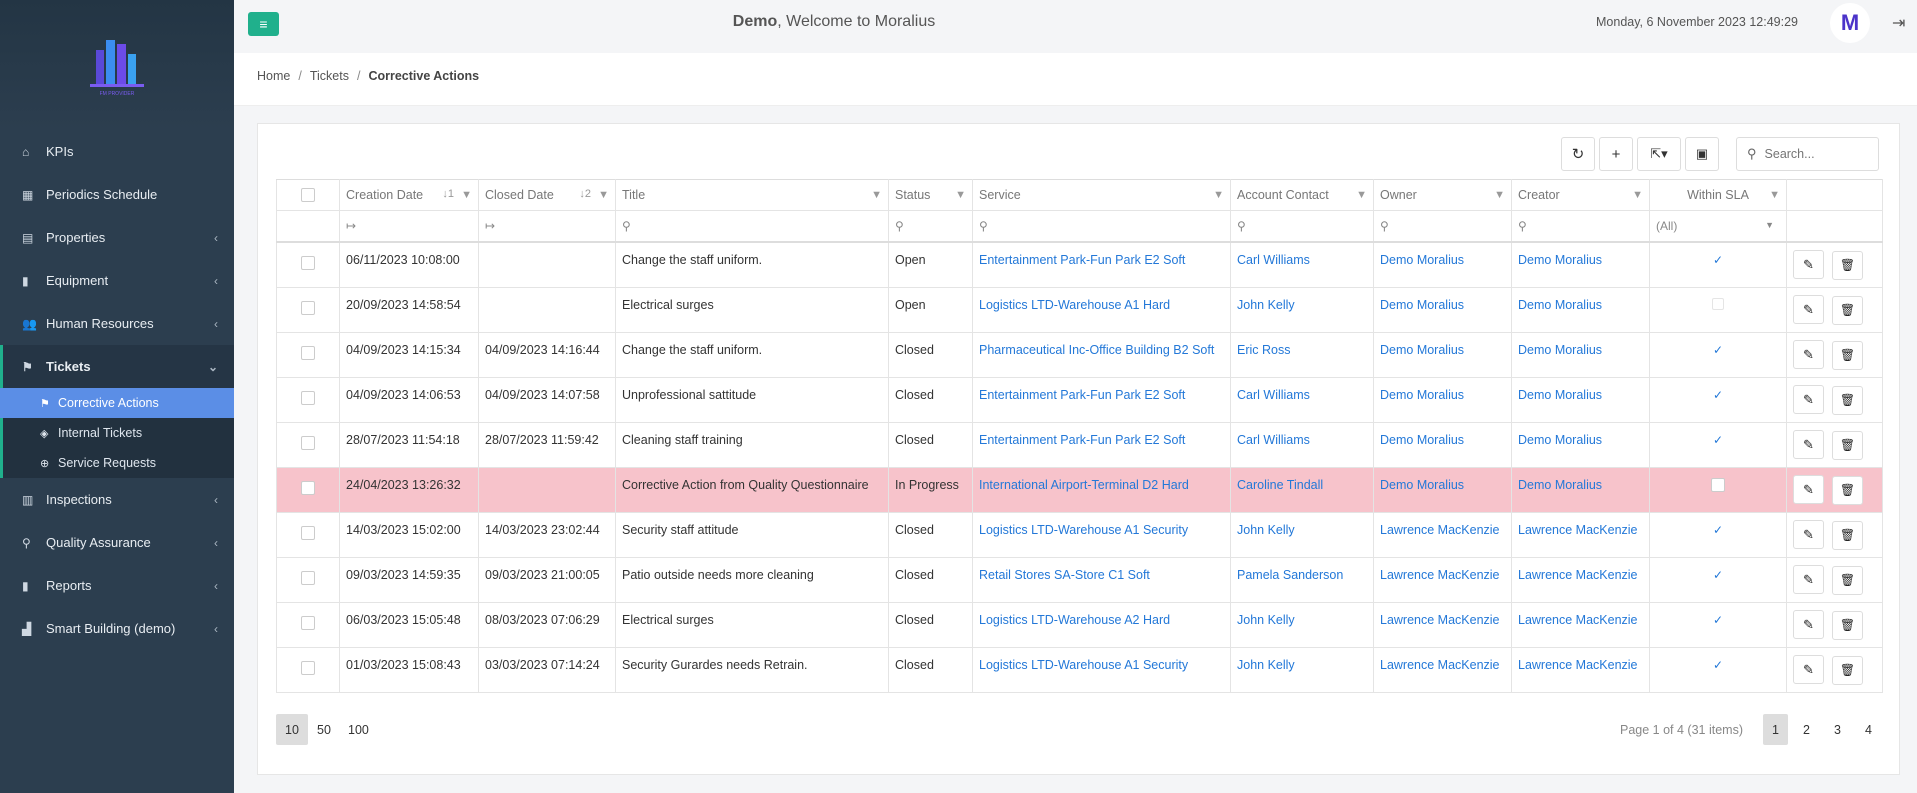 This screenshot has height=793, width=1917. What do you see at coordinates (117, 151) in the screenshot?
I see `sidebar-item-kpis: ⌂ KPIs` at bounding box center [117, 151].